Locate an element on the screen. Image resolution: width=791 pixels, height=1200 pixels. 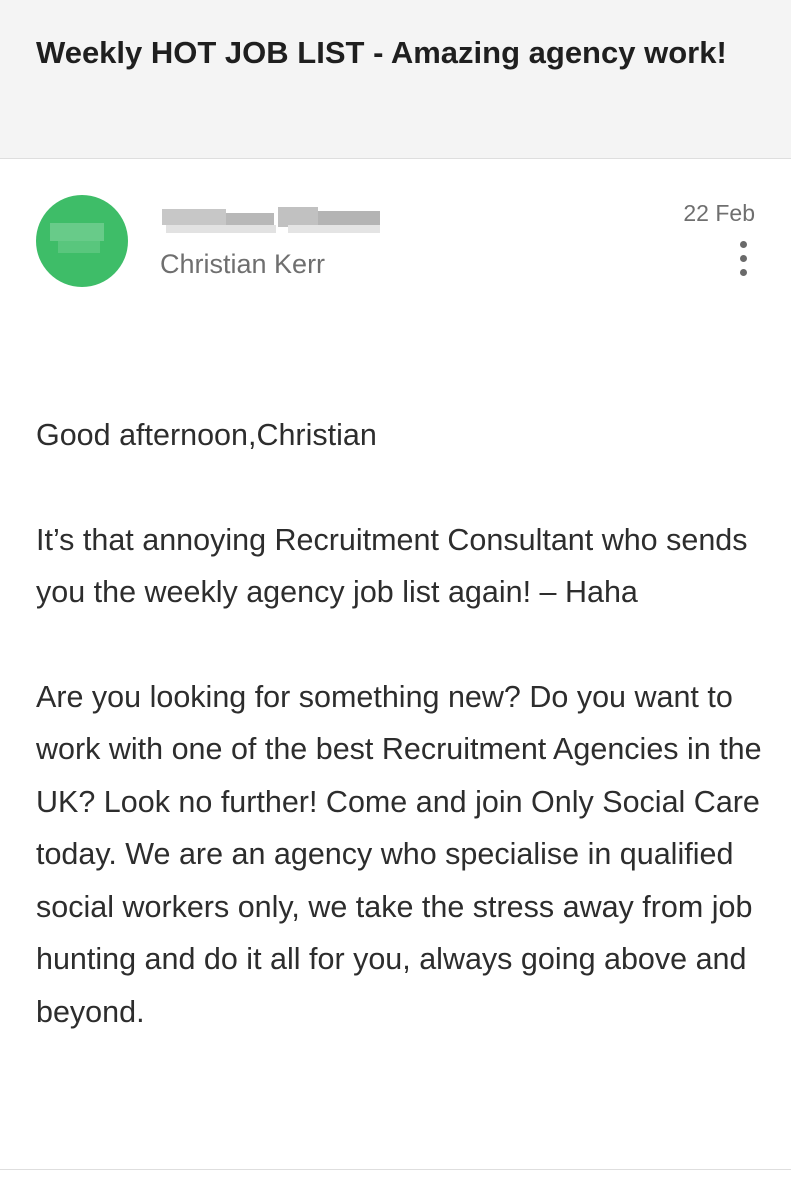
sender-name-redacted is located at coordinates (275, 218).